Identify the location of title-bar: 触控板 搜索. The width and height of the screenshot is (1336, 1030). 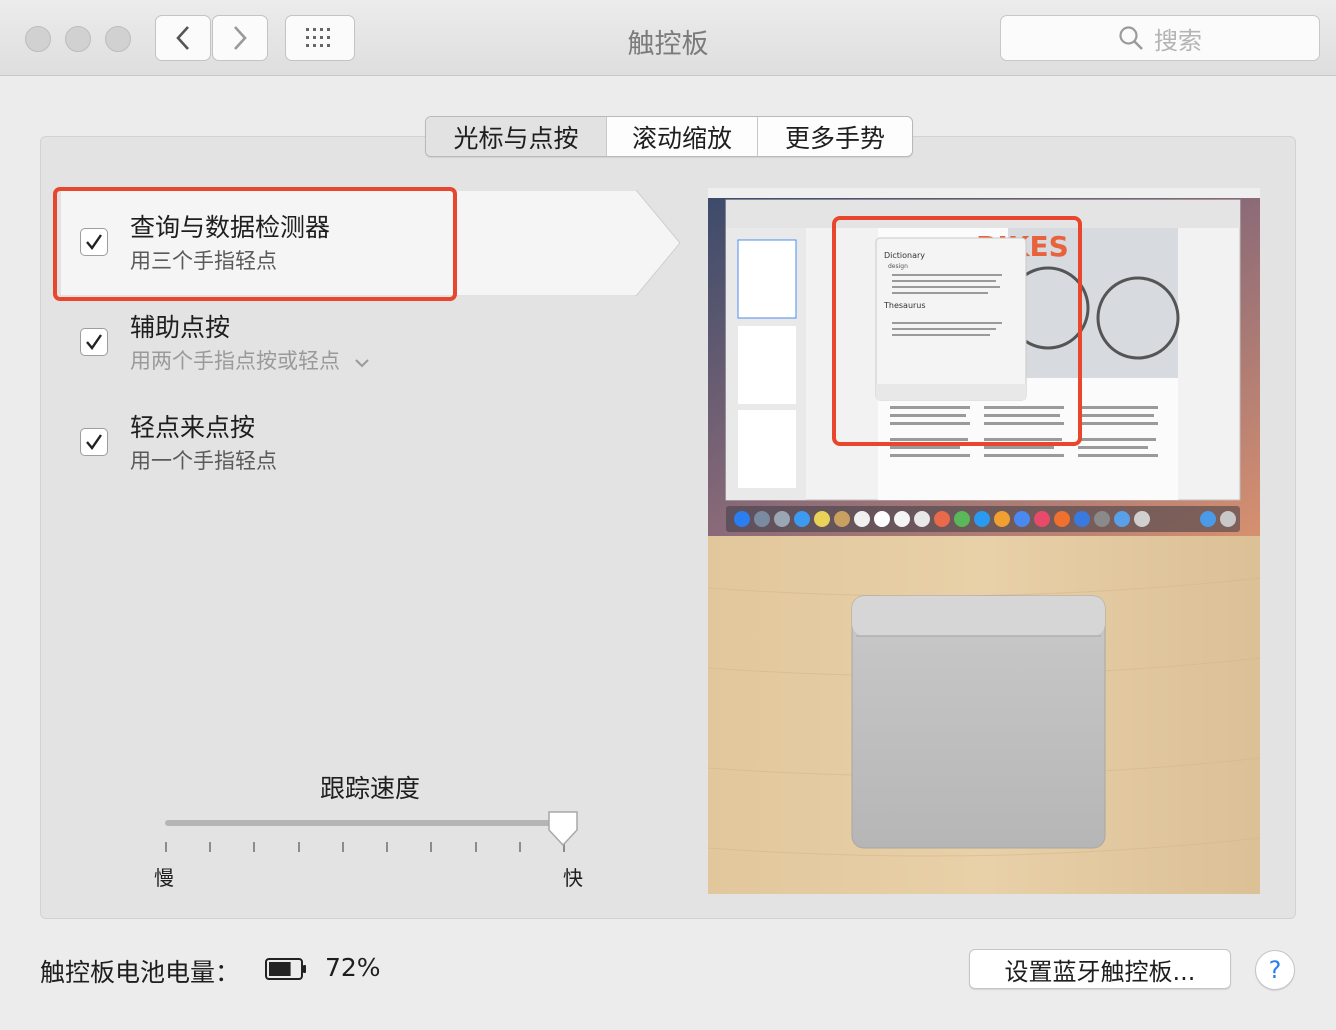
(668, 38).